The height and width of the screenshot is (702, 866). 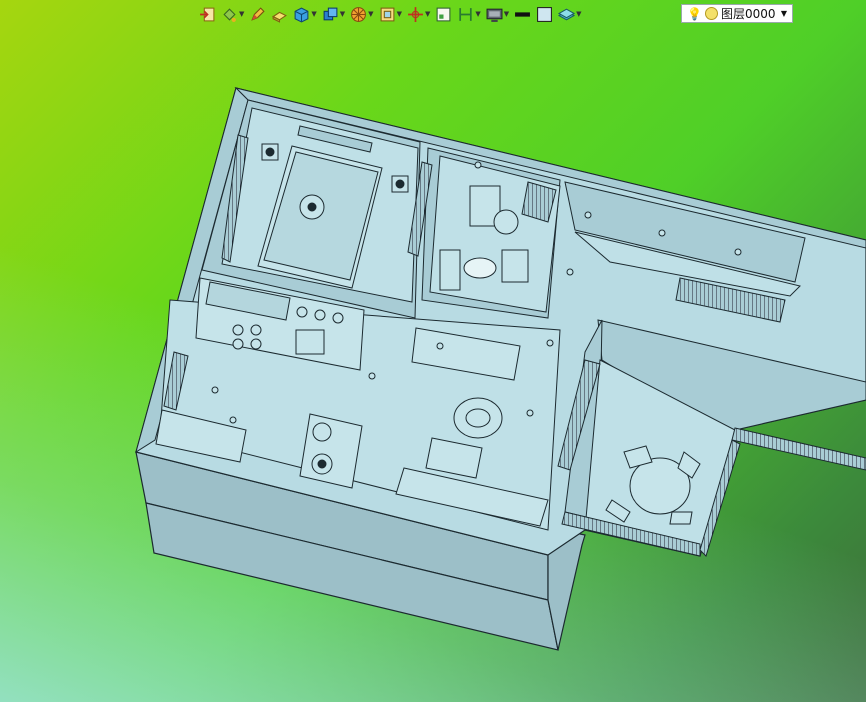 I want to click on fill-color-button, so click(x=544, y=14).